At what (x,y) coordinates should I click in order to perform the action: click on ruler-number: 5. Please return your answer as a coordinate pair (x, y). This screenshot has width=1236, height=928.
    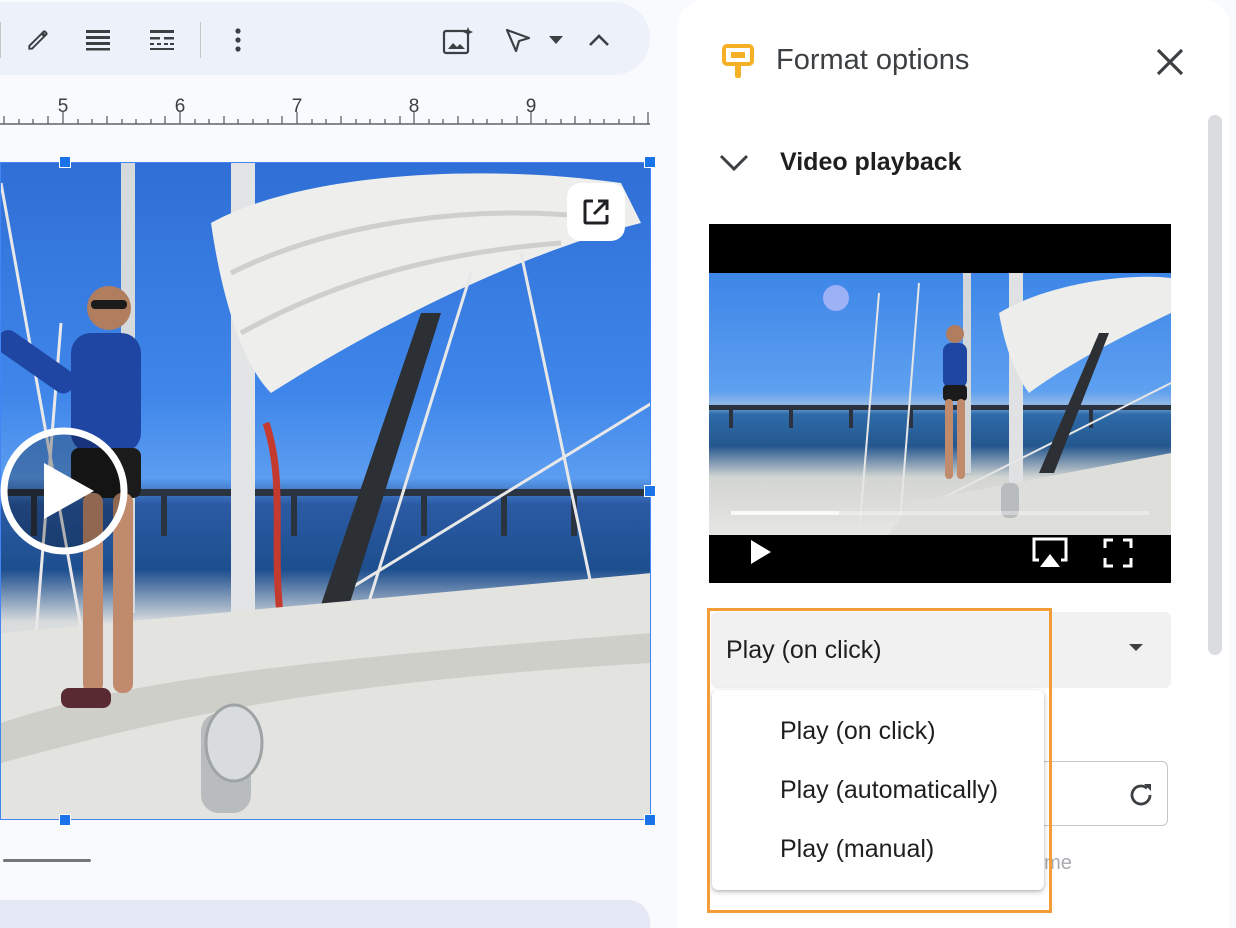
    Looking at the image, I should click on (63, 106).